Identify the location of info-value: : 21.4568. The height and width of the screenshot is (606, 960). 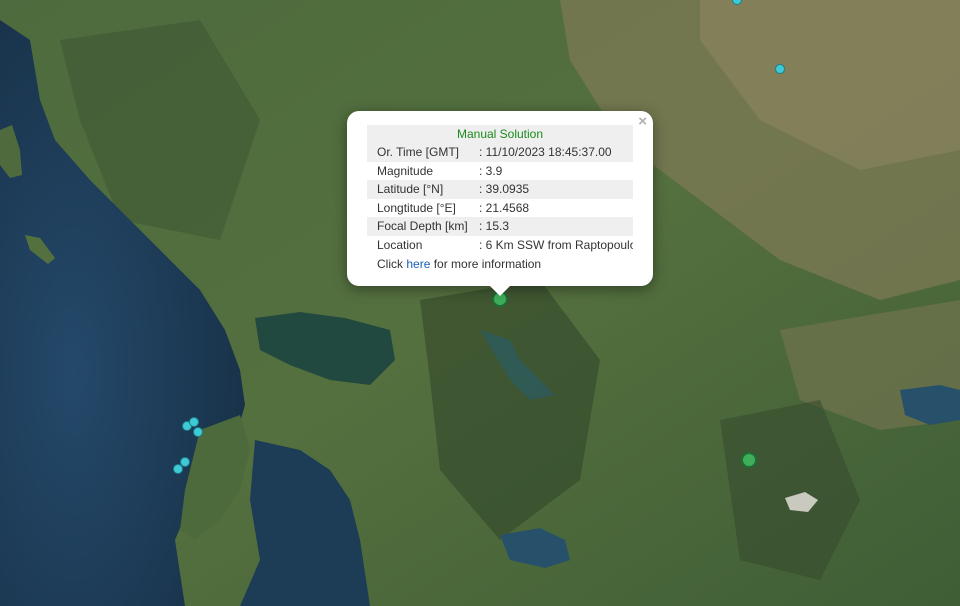
(504, 207).